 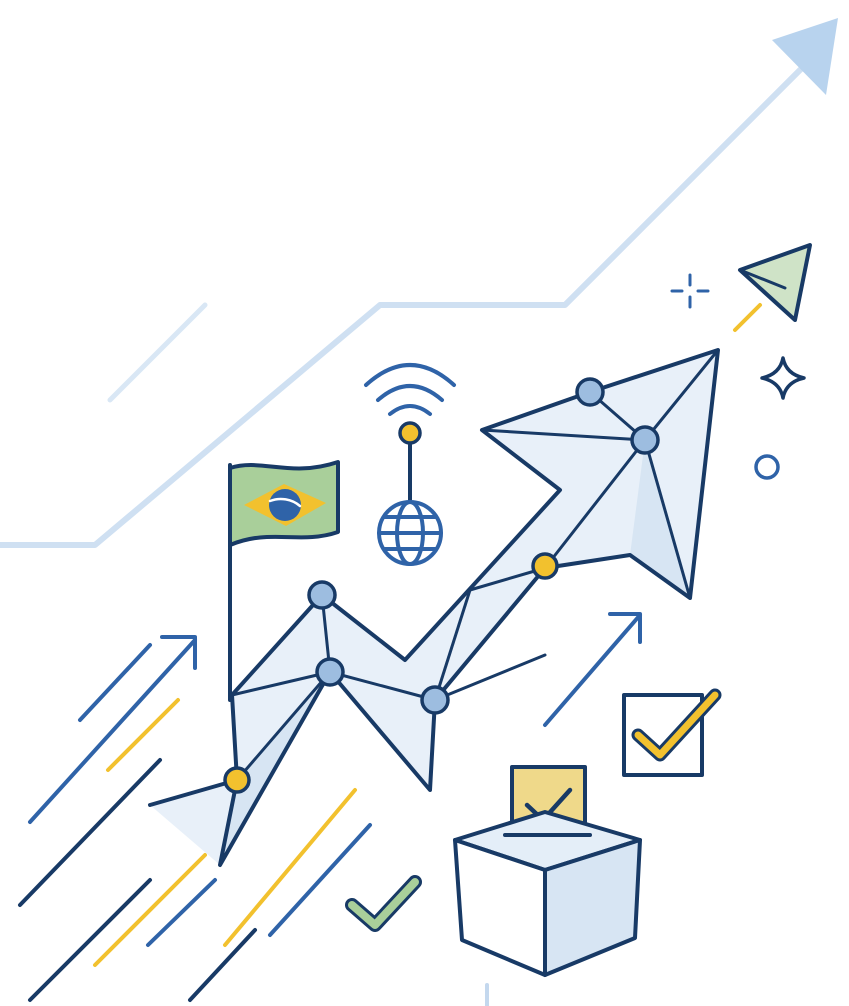 What do you see at coordinates (547, 871) in the screenshot?
I see `ballot-box-icon` at bounding box center [547, 871].